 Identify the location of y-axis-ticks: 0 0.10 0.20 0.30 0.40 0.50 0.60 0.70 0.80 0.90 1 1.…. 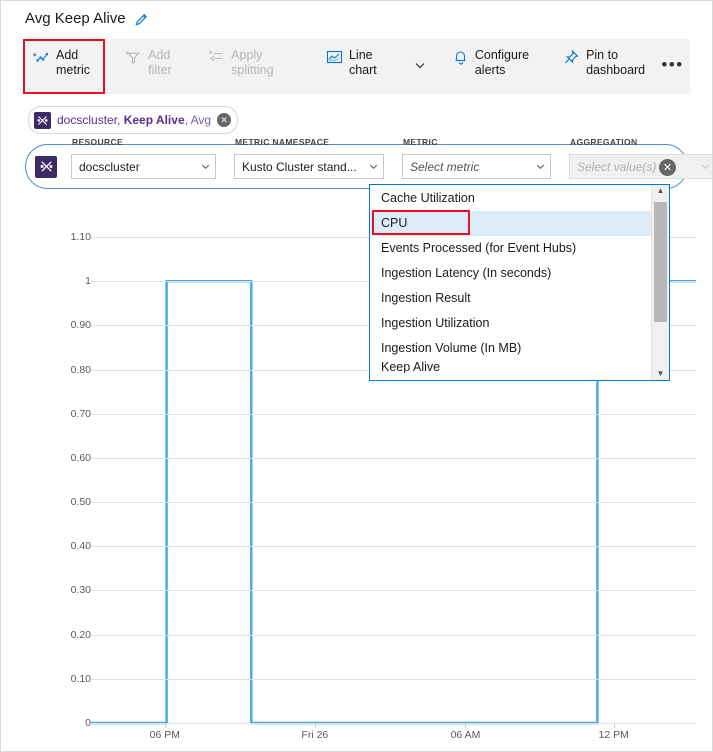
(57, 474).